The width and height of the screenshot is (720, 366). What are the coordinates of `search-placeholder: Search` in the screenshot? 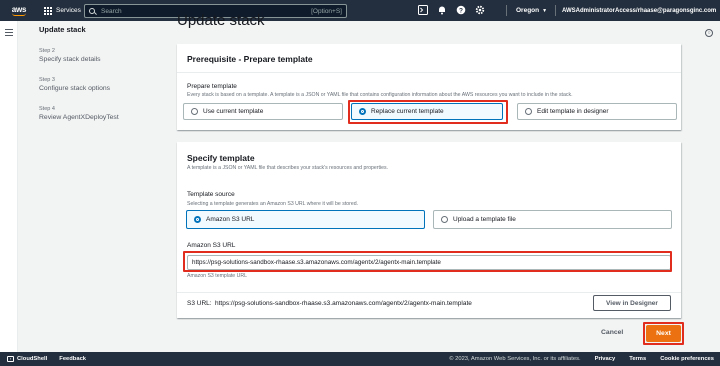 It's located at (111, 11).